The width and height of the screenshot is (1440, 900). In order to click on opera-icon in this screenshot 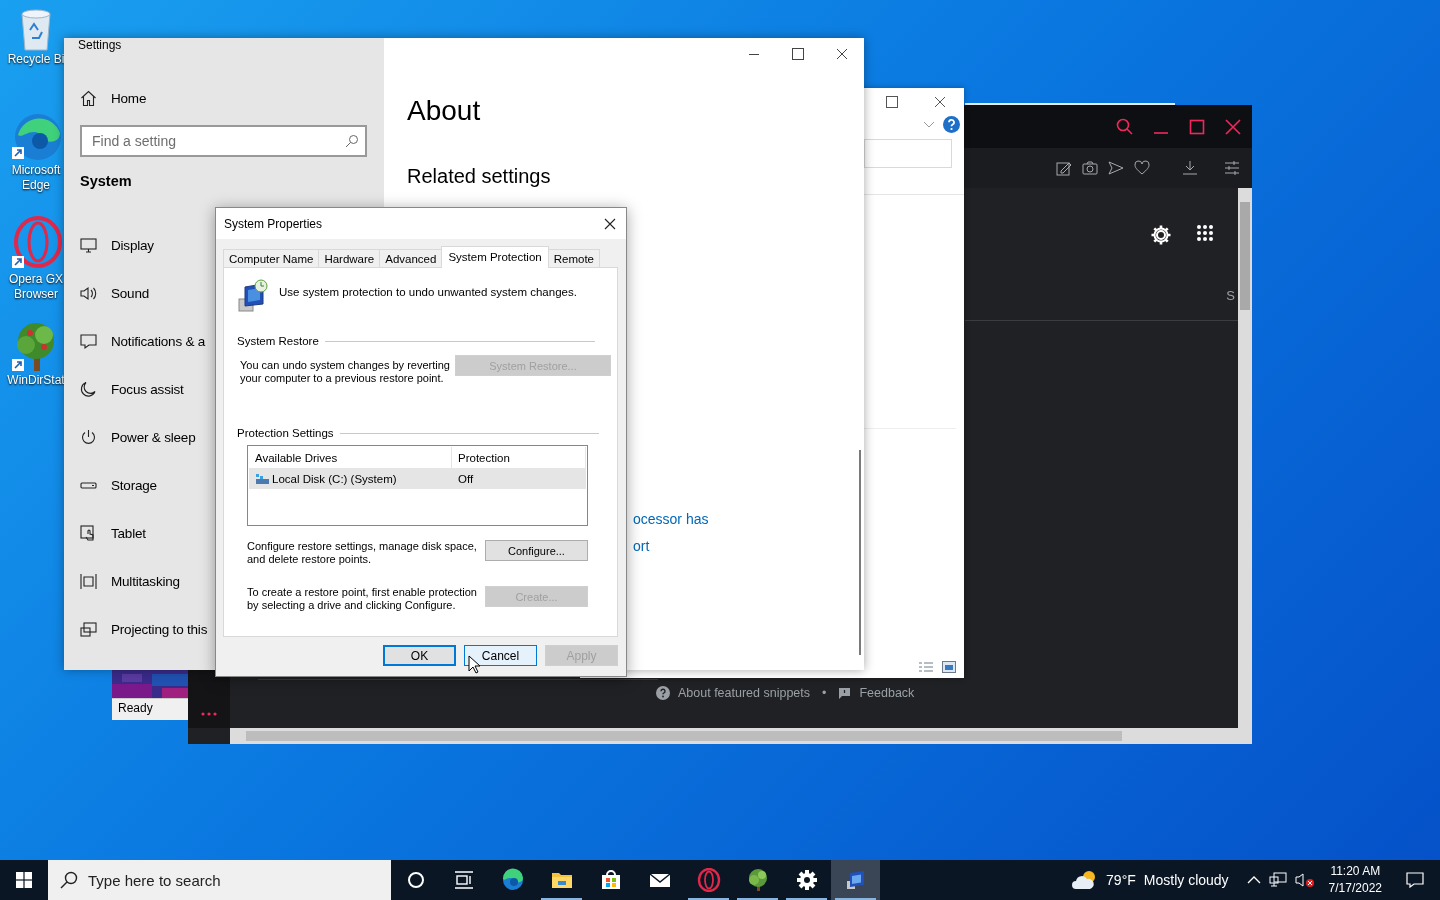, I will do `click(708, 880)`.